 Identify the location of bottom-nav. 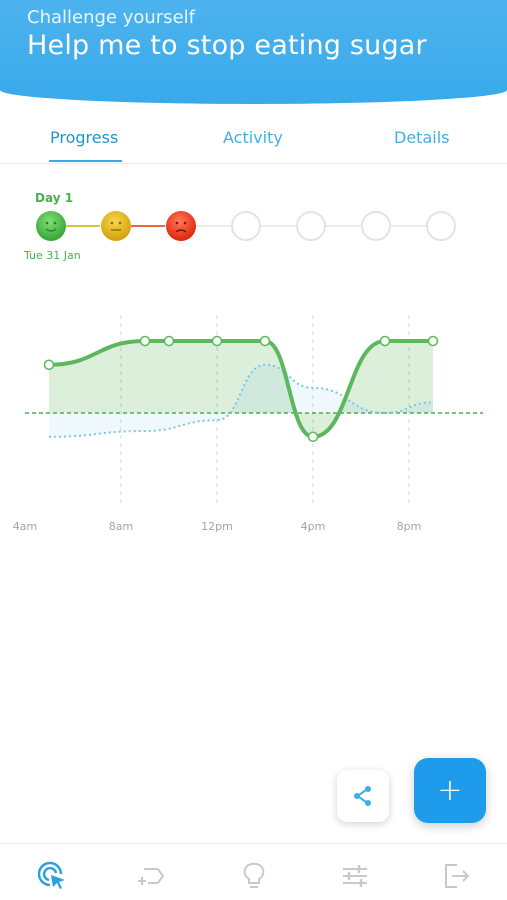
(253, 871).